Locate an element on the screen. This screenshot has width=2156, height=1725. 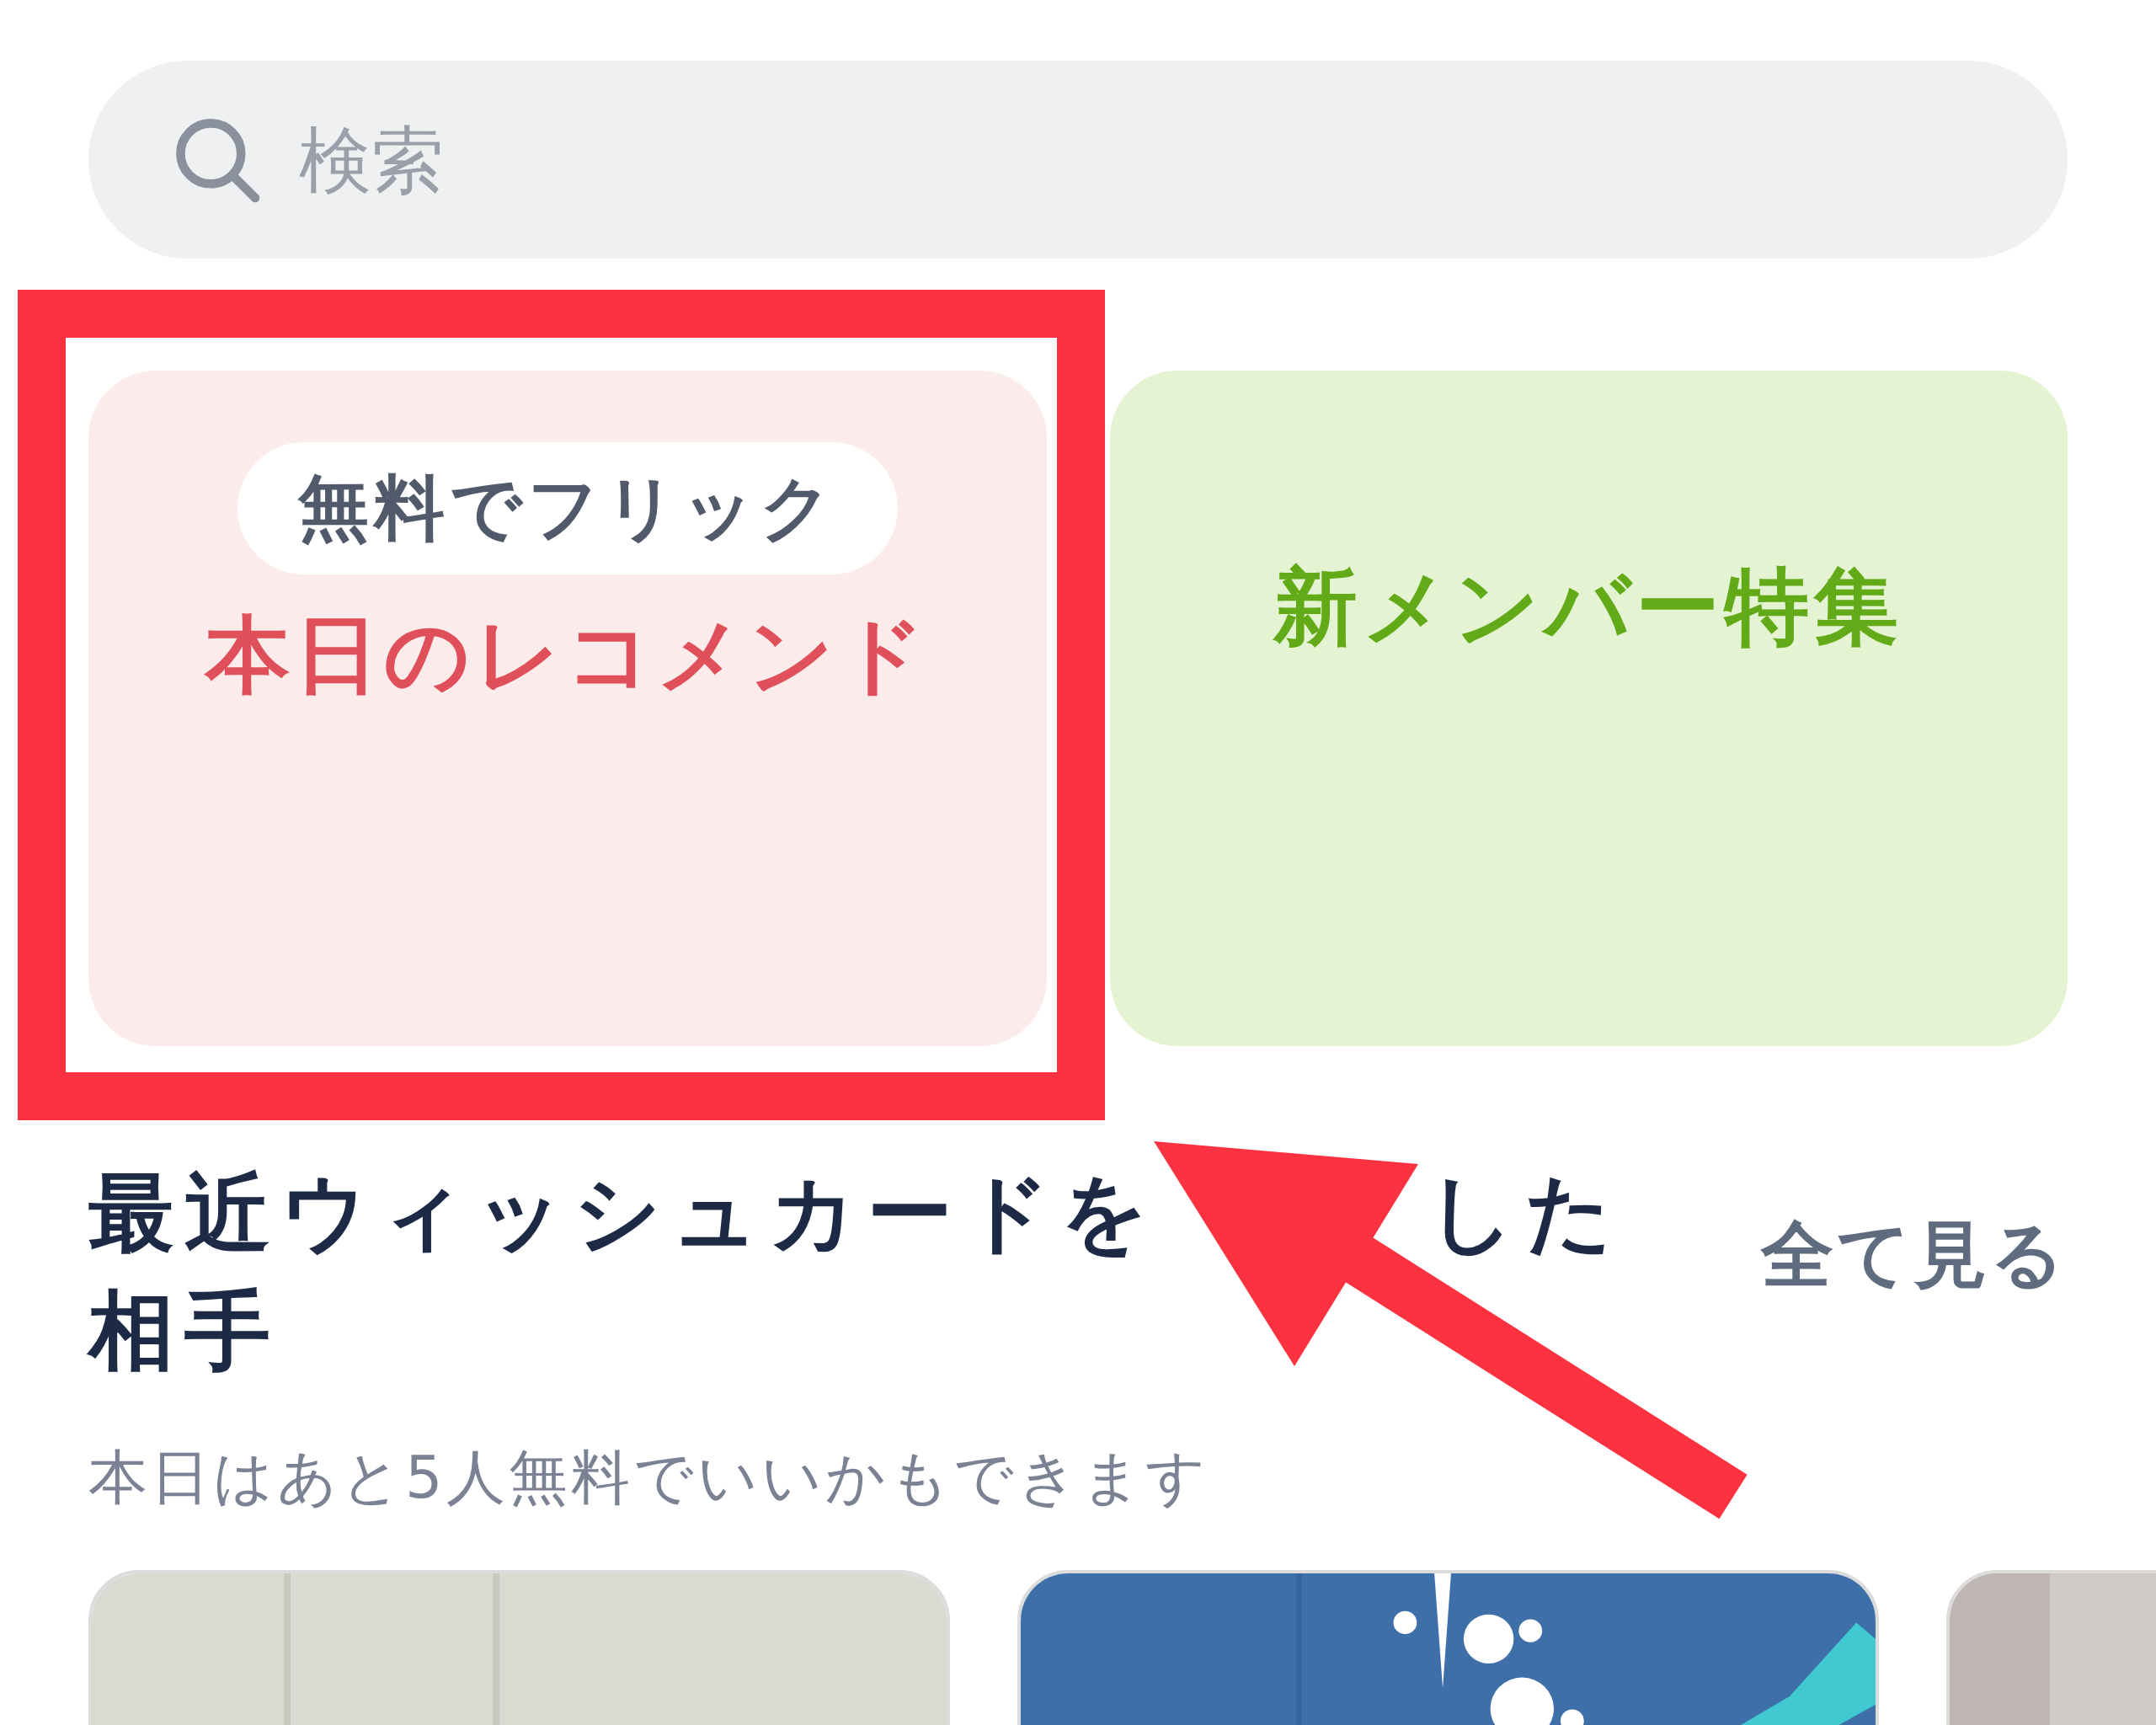
banner-title: 本日のレコメンド is located at coordinates (567, 655).